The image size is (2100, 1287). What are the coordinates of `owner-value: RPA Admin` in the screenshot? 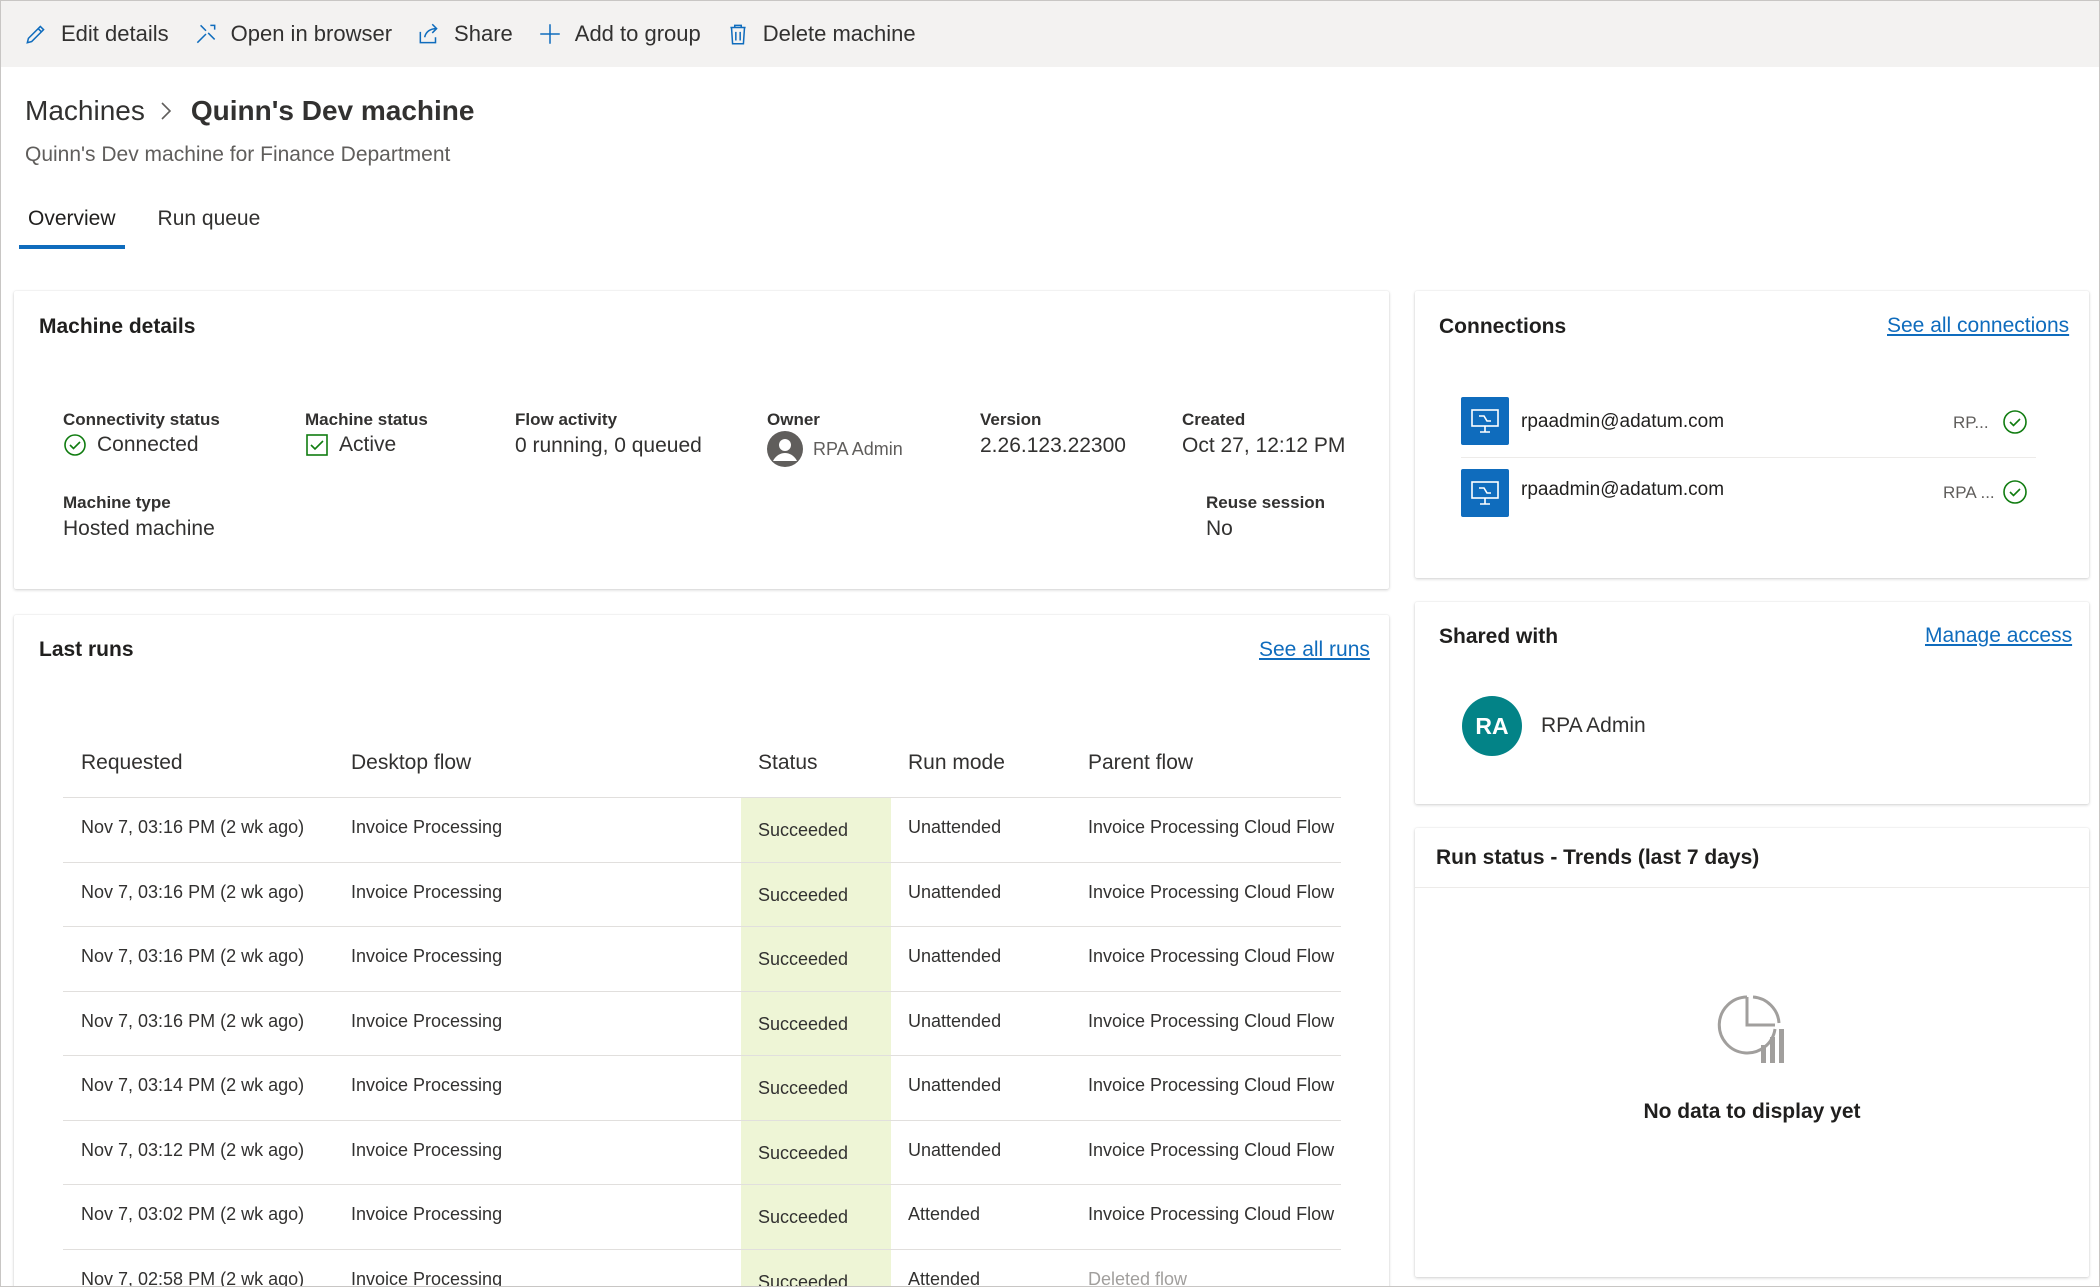 It's located at (835, 449).